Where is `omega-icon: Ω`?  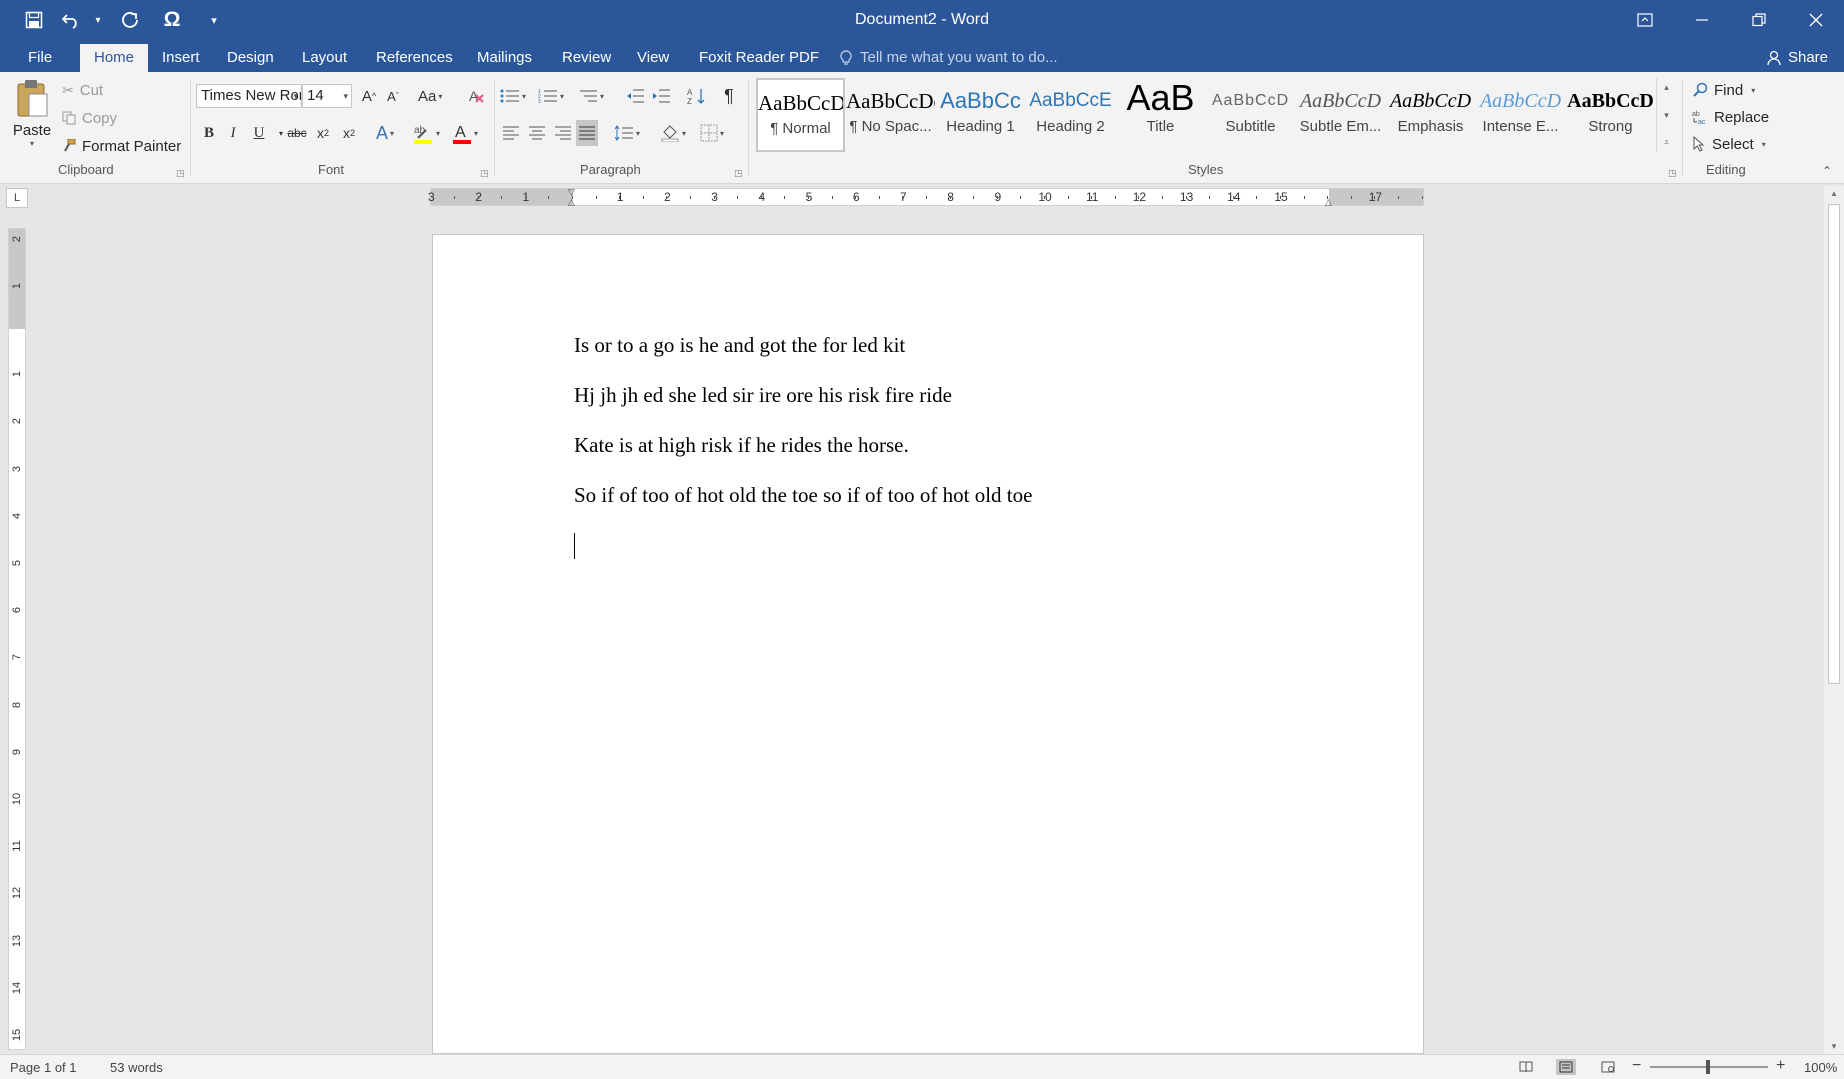 omega-icon: Ω is located at coordinates (172, 20).